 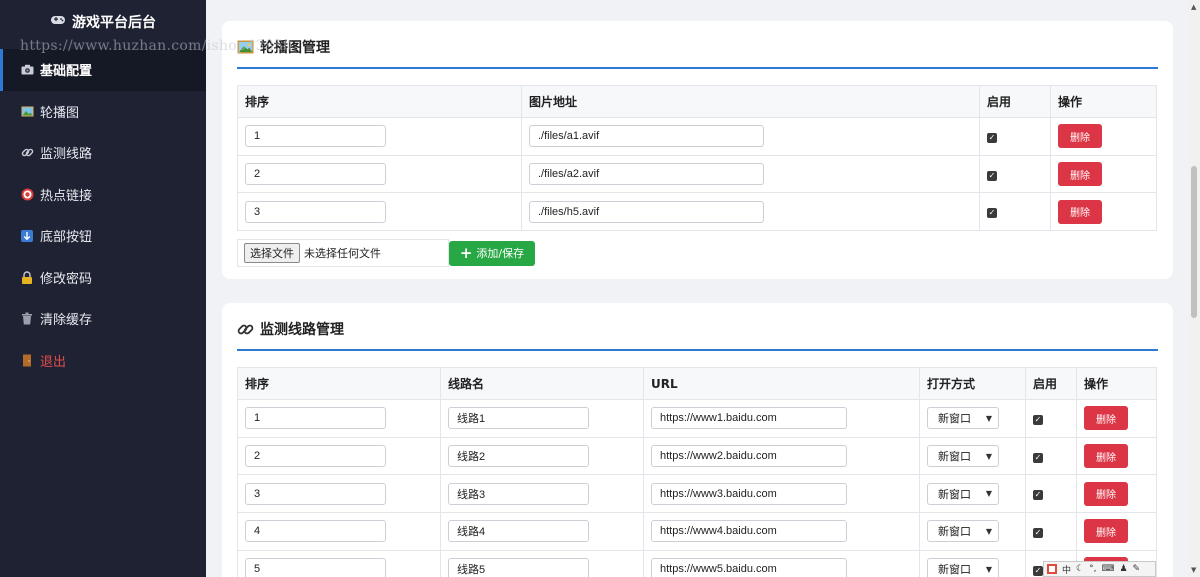 What do you see at coordinates (66, 196) in the screenshot?
I see `sidebar-item-label: 热点链接` at bounding box center [66, 196].